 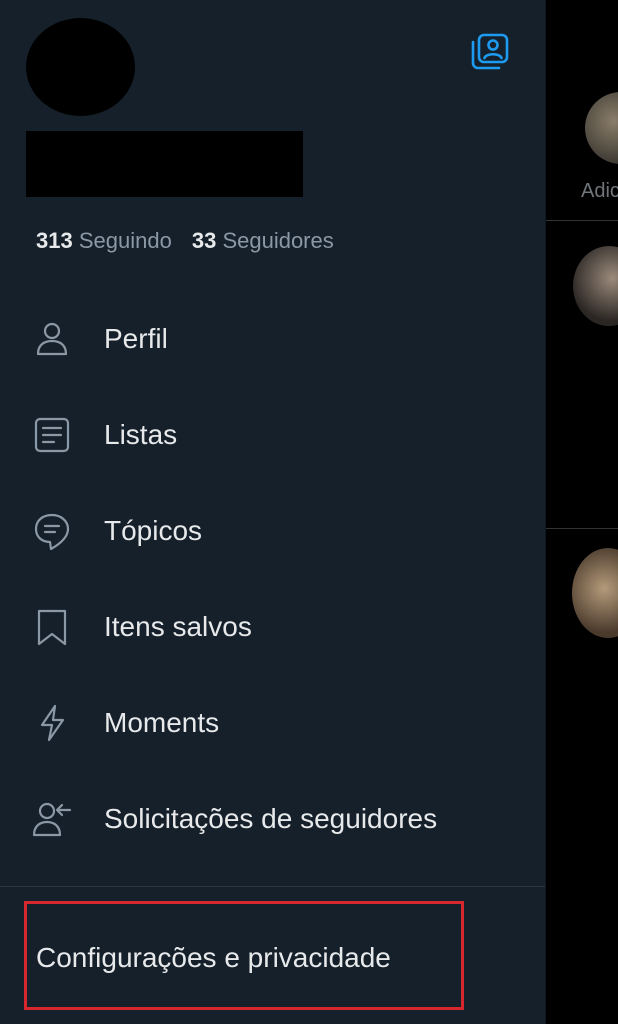 I want to click on divider, so click(x=272, y=886).